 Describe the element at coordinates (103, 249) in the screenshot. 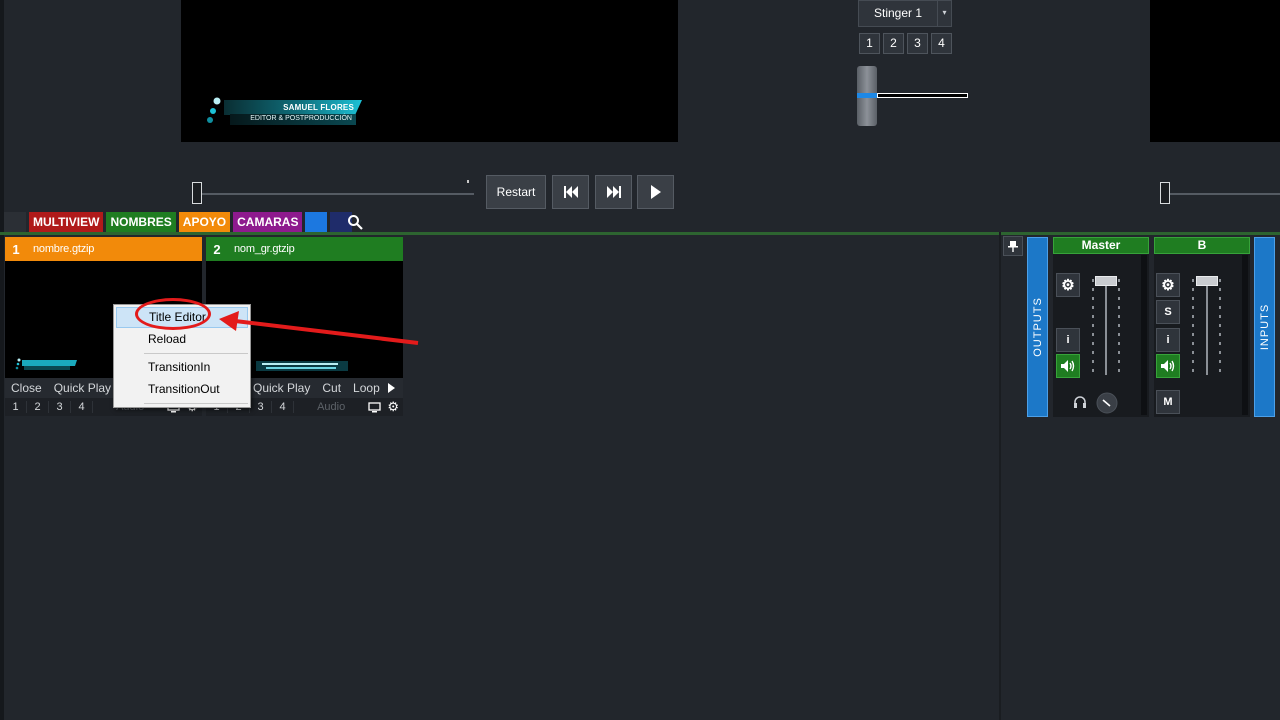

I see `input-header: 1 nombre.gtzip` at that location.